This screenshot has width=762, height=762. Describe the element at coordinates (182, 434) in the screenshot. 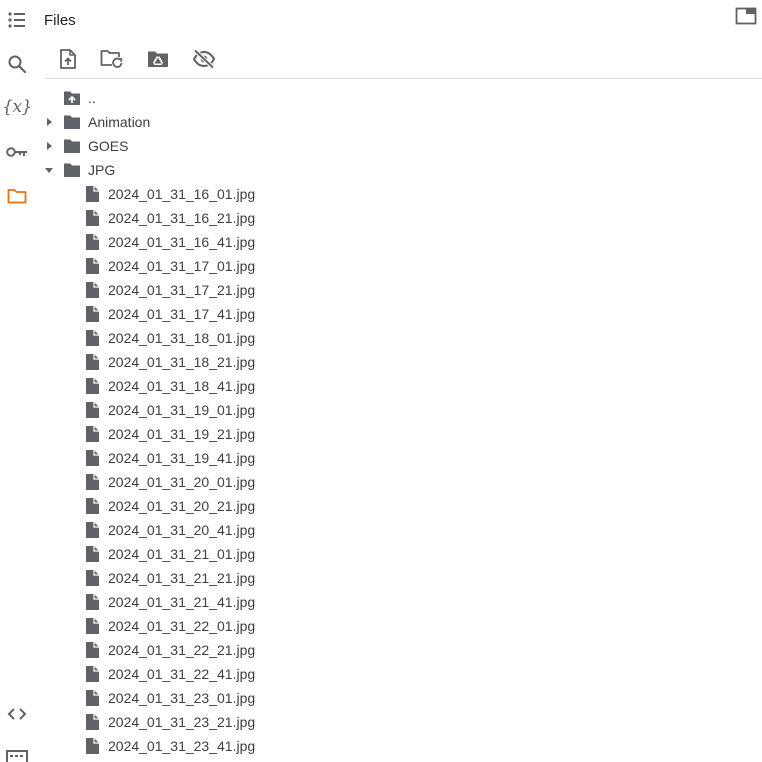

I see `tree-file-label: 2024_01_31_19_21.jpg` at that location.